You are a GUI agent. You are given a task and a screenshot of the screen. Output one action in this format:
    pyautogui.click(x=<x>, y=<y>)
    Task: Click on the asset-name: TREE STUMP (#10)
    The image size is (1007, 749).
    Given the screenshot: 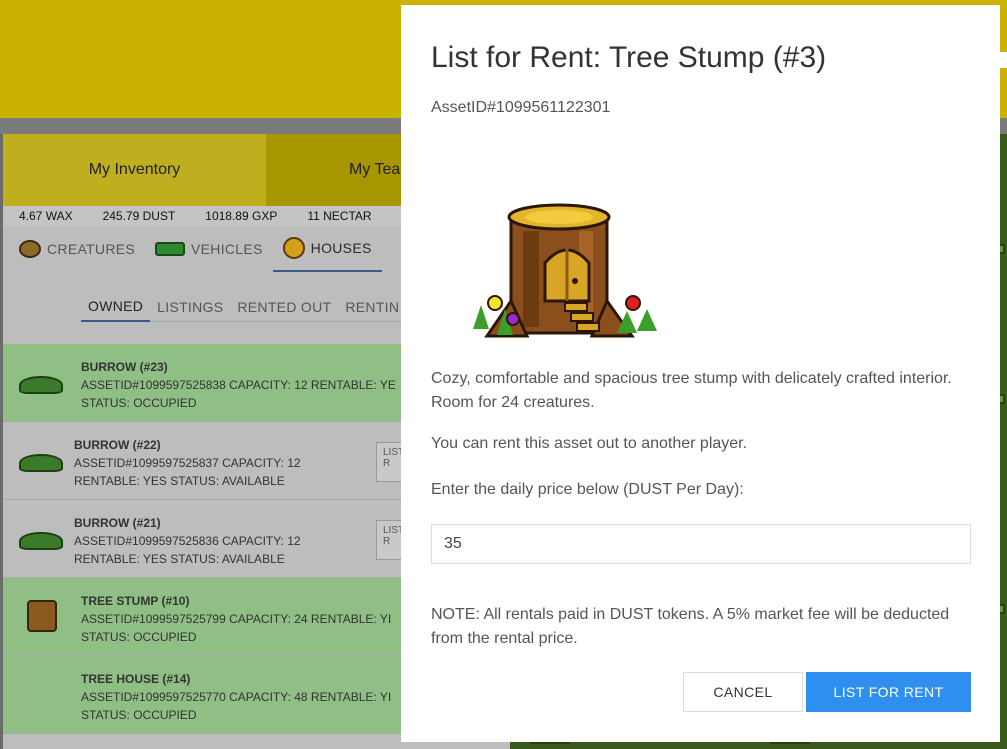 What is the action you would take?
    pyautogui.click(x=135, y=601)
    